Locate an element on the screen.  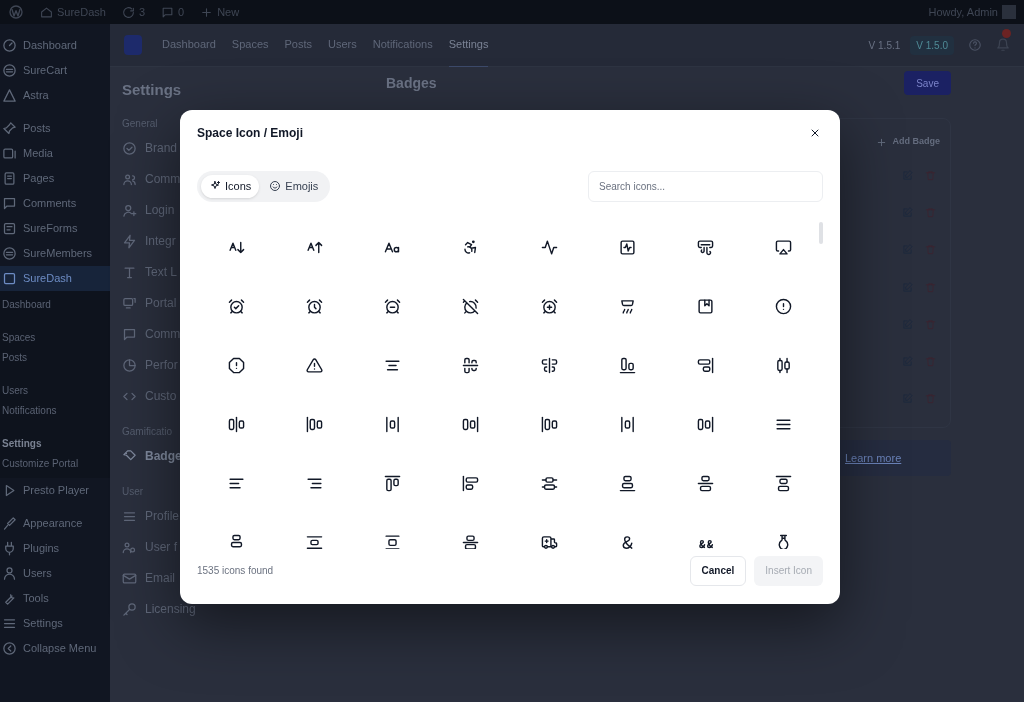
admin-menu-item: Users is located at coordinates (55, 573).